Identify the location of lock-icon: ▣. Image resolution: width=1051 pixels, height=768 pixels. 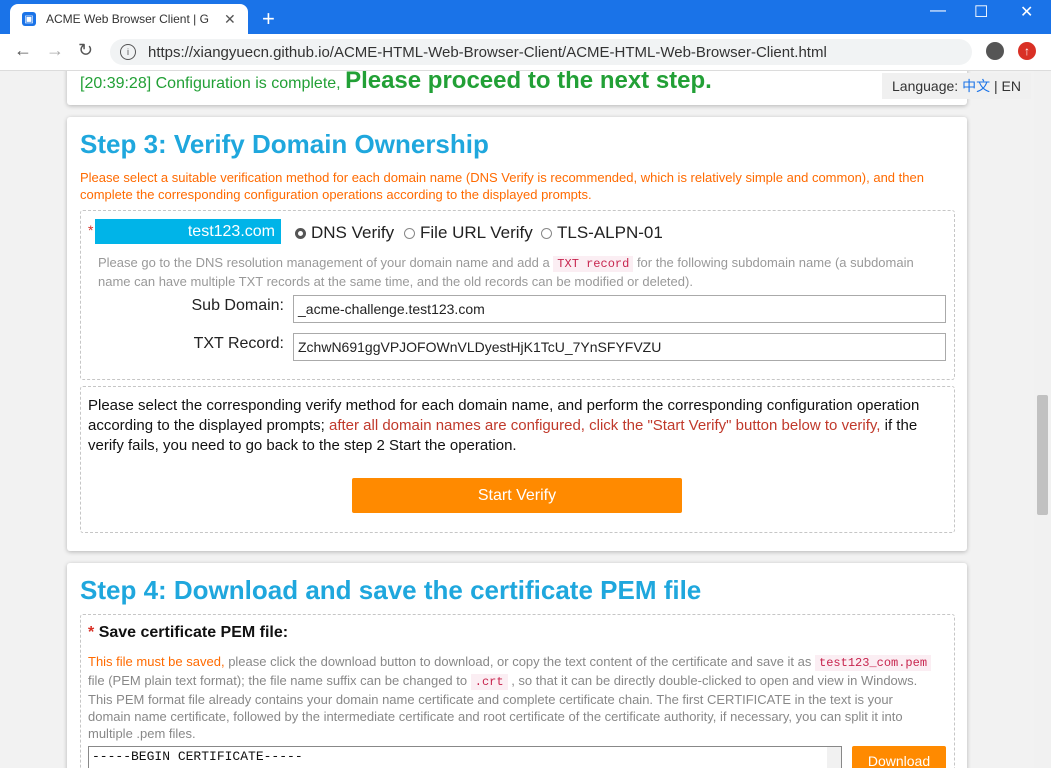
(29, 19).